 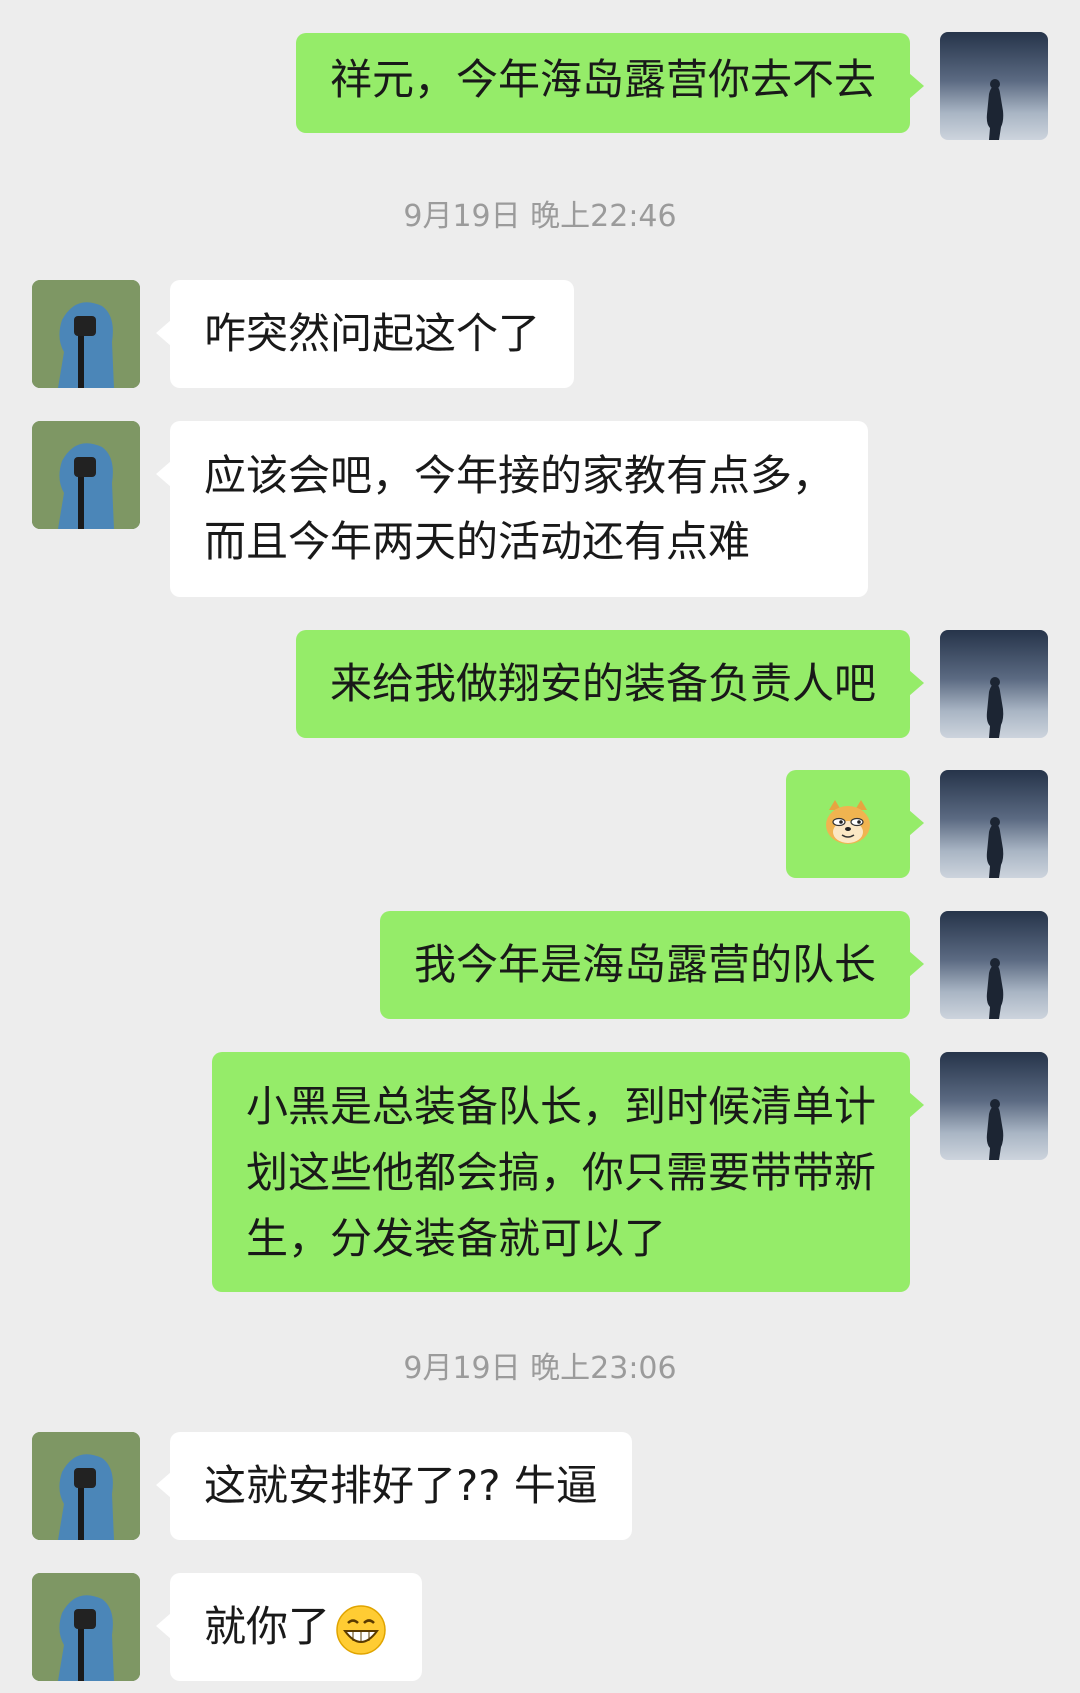 What do you see at coordinates (560, 1106) in the screenshot?
I see `message-text: 小黑是总装备队长，到时候清单计` at bounding box center [560, 1106].